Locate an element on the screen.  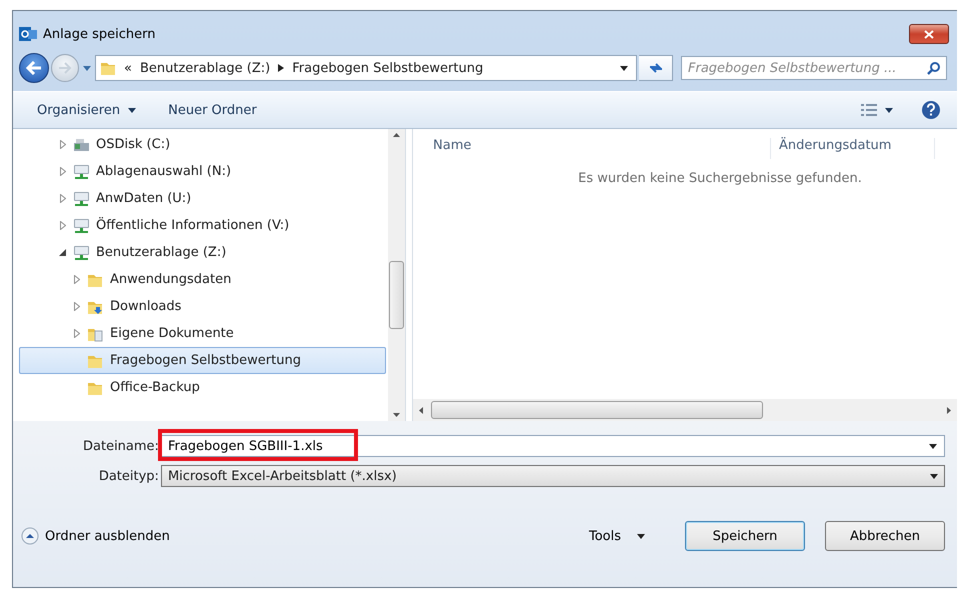
back-button is located at coordinates (34, 68).